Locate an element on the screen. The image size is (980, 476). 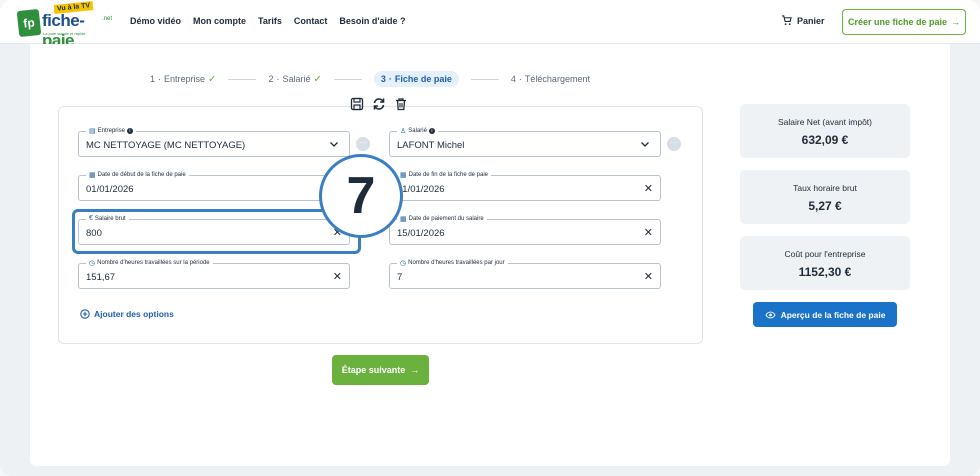
summary-value: 632,09 € is located at coordinates (825, 140).